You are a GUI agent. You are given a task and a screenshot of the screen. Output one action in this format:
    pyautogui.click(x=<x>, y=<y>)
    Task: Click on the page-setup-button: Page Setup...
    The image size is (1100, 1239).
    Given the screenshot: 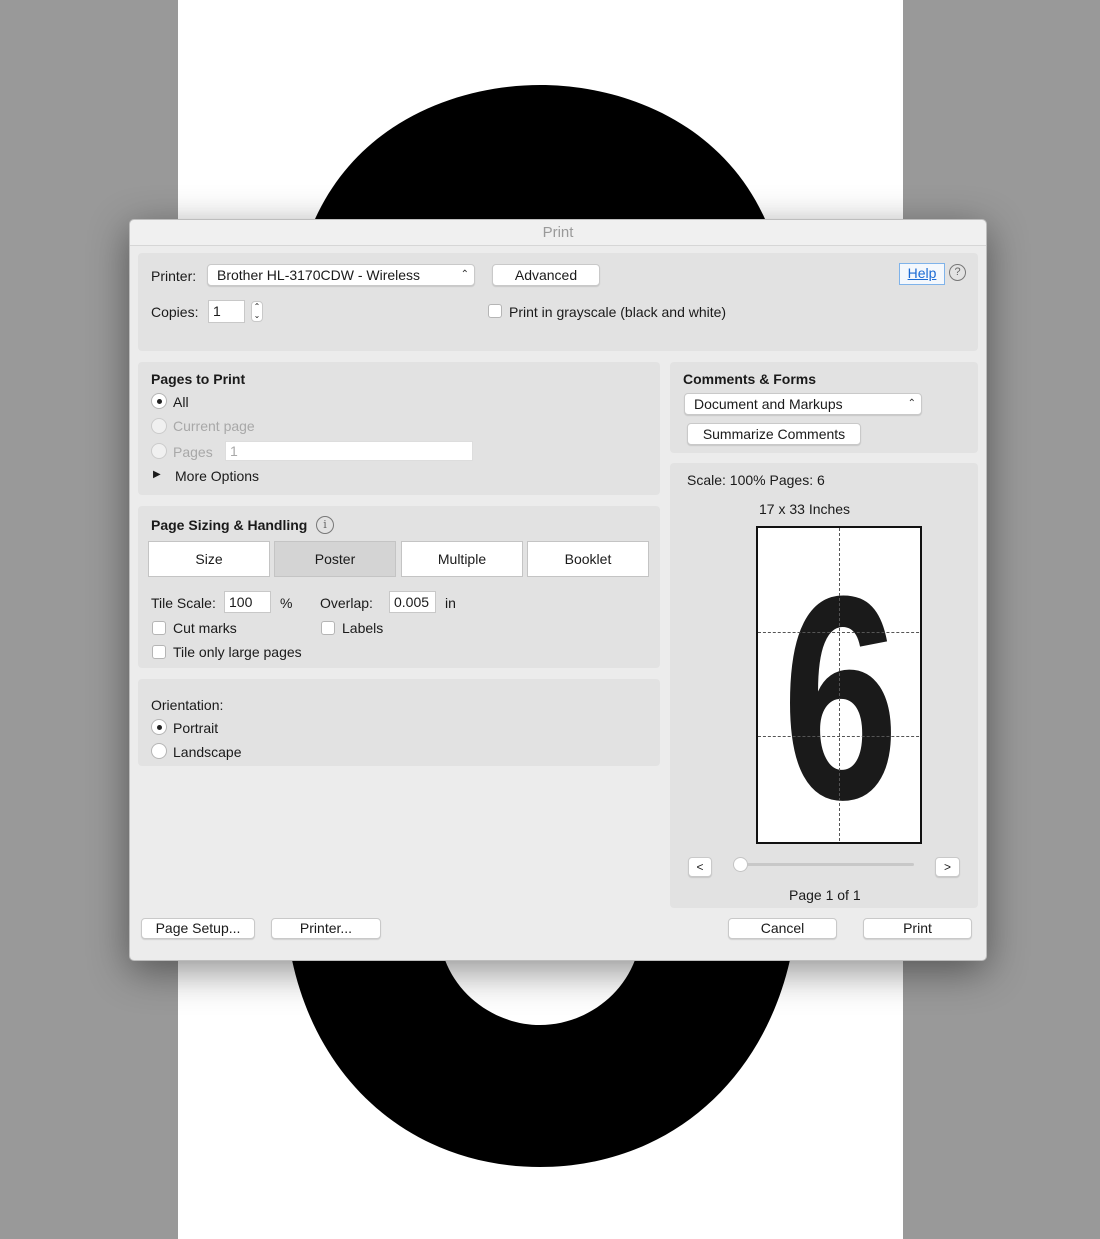 What is the action you would take?
    pyautogui.click(x=198, y=928)
    